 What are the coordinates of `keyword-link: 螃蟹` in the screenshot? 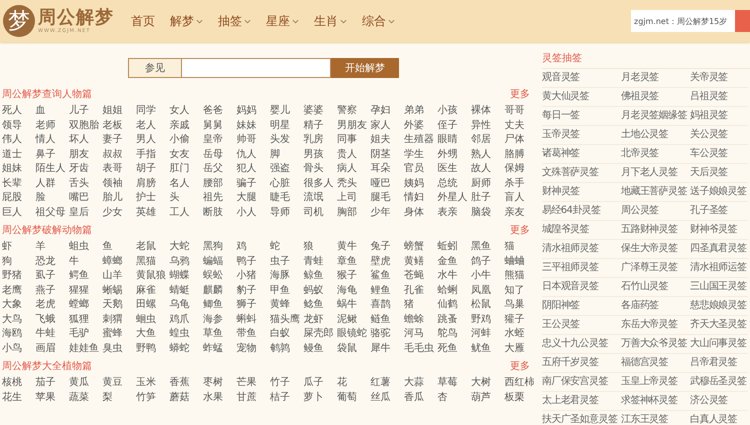 It's located at (421, 247).